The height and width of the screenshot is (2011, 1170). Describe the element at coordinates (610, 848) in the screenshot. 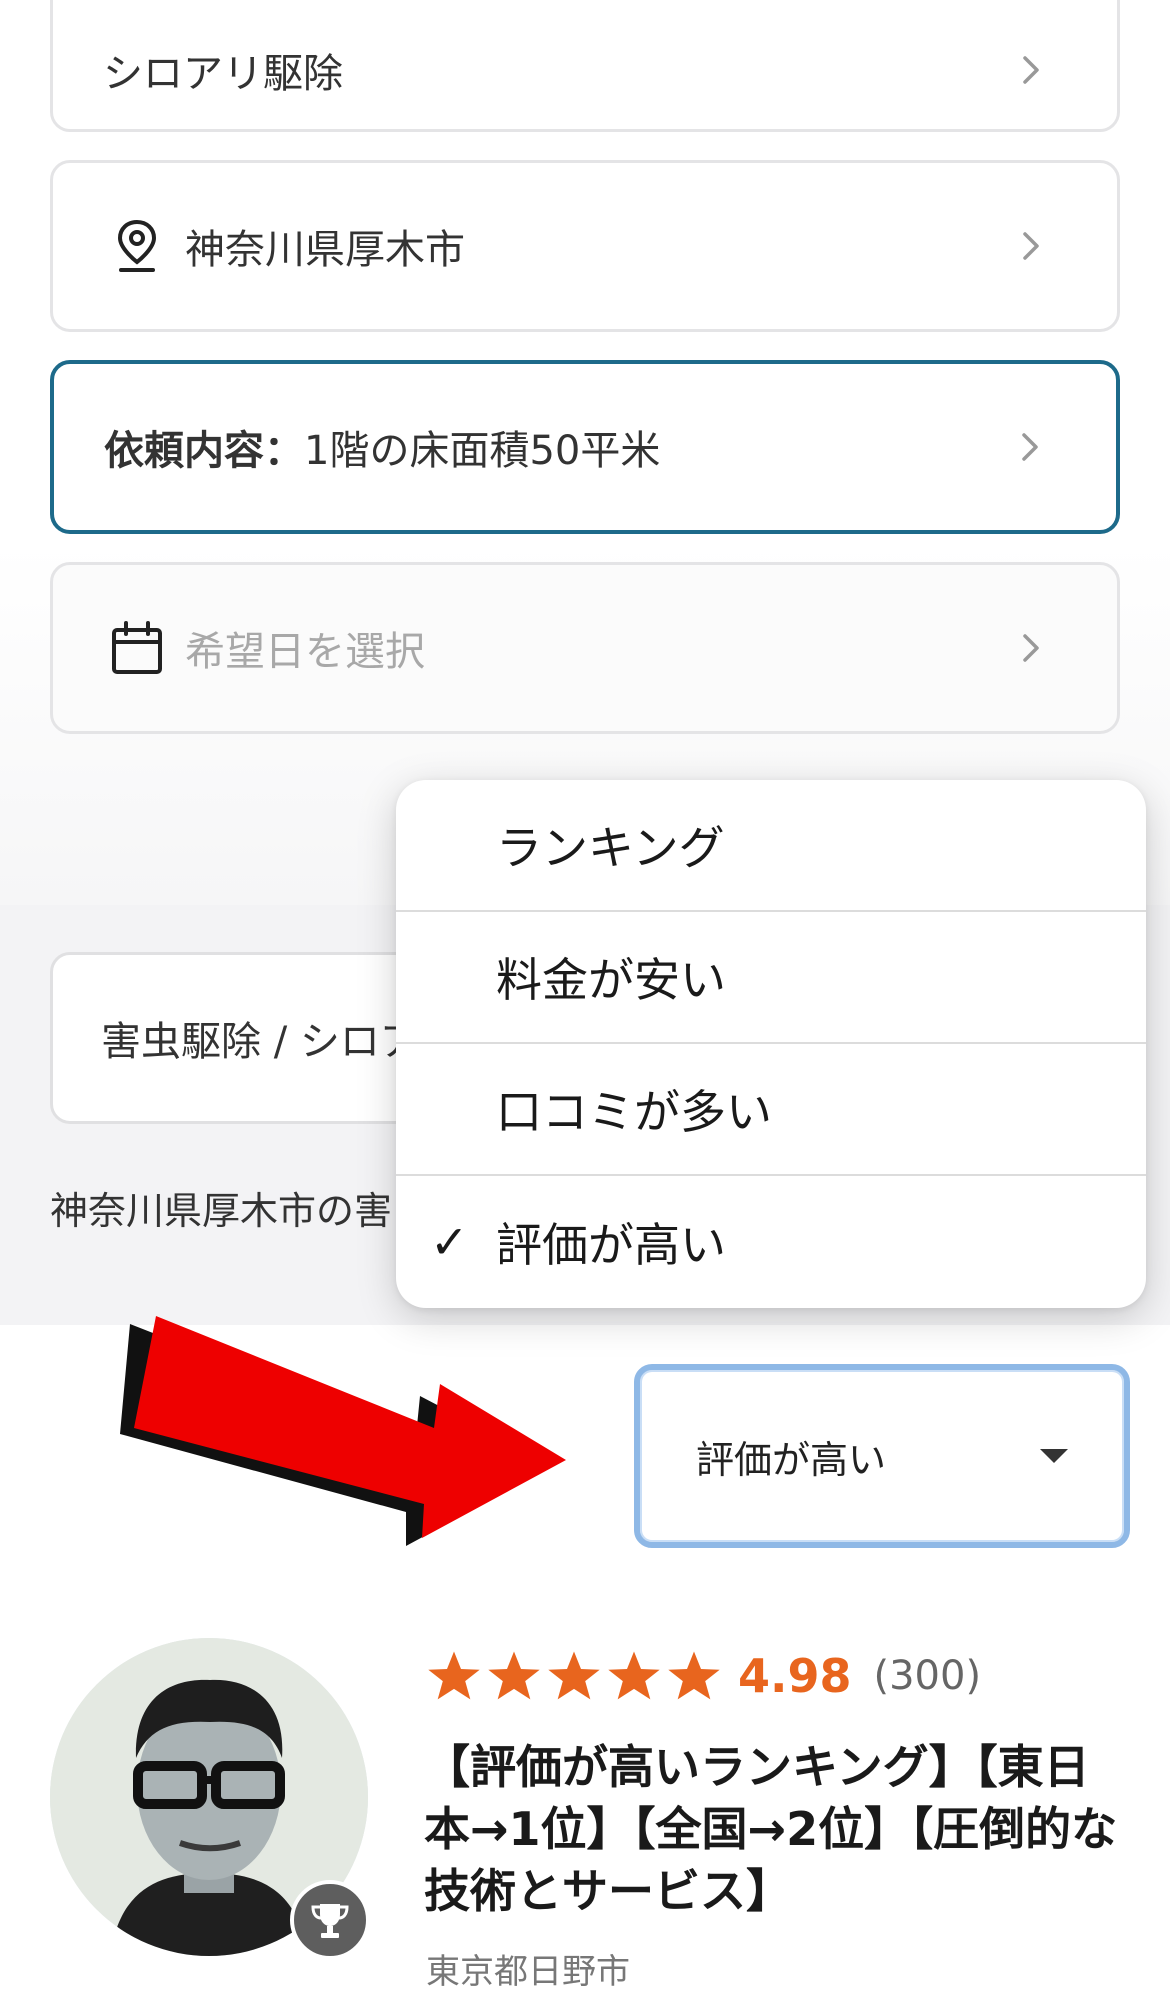

I see `sort-option-label: ランキング` at that location.